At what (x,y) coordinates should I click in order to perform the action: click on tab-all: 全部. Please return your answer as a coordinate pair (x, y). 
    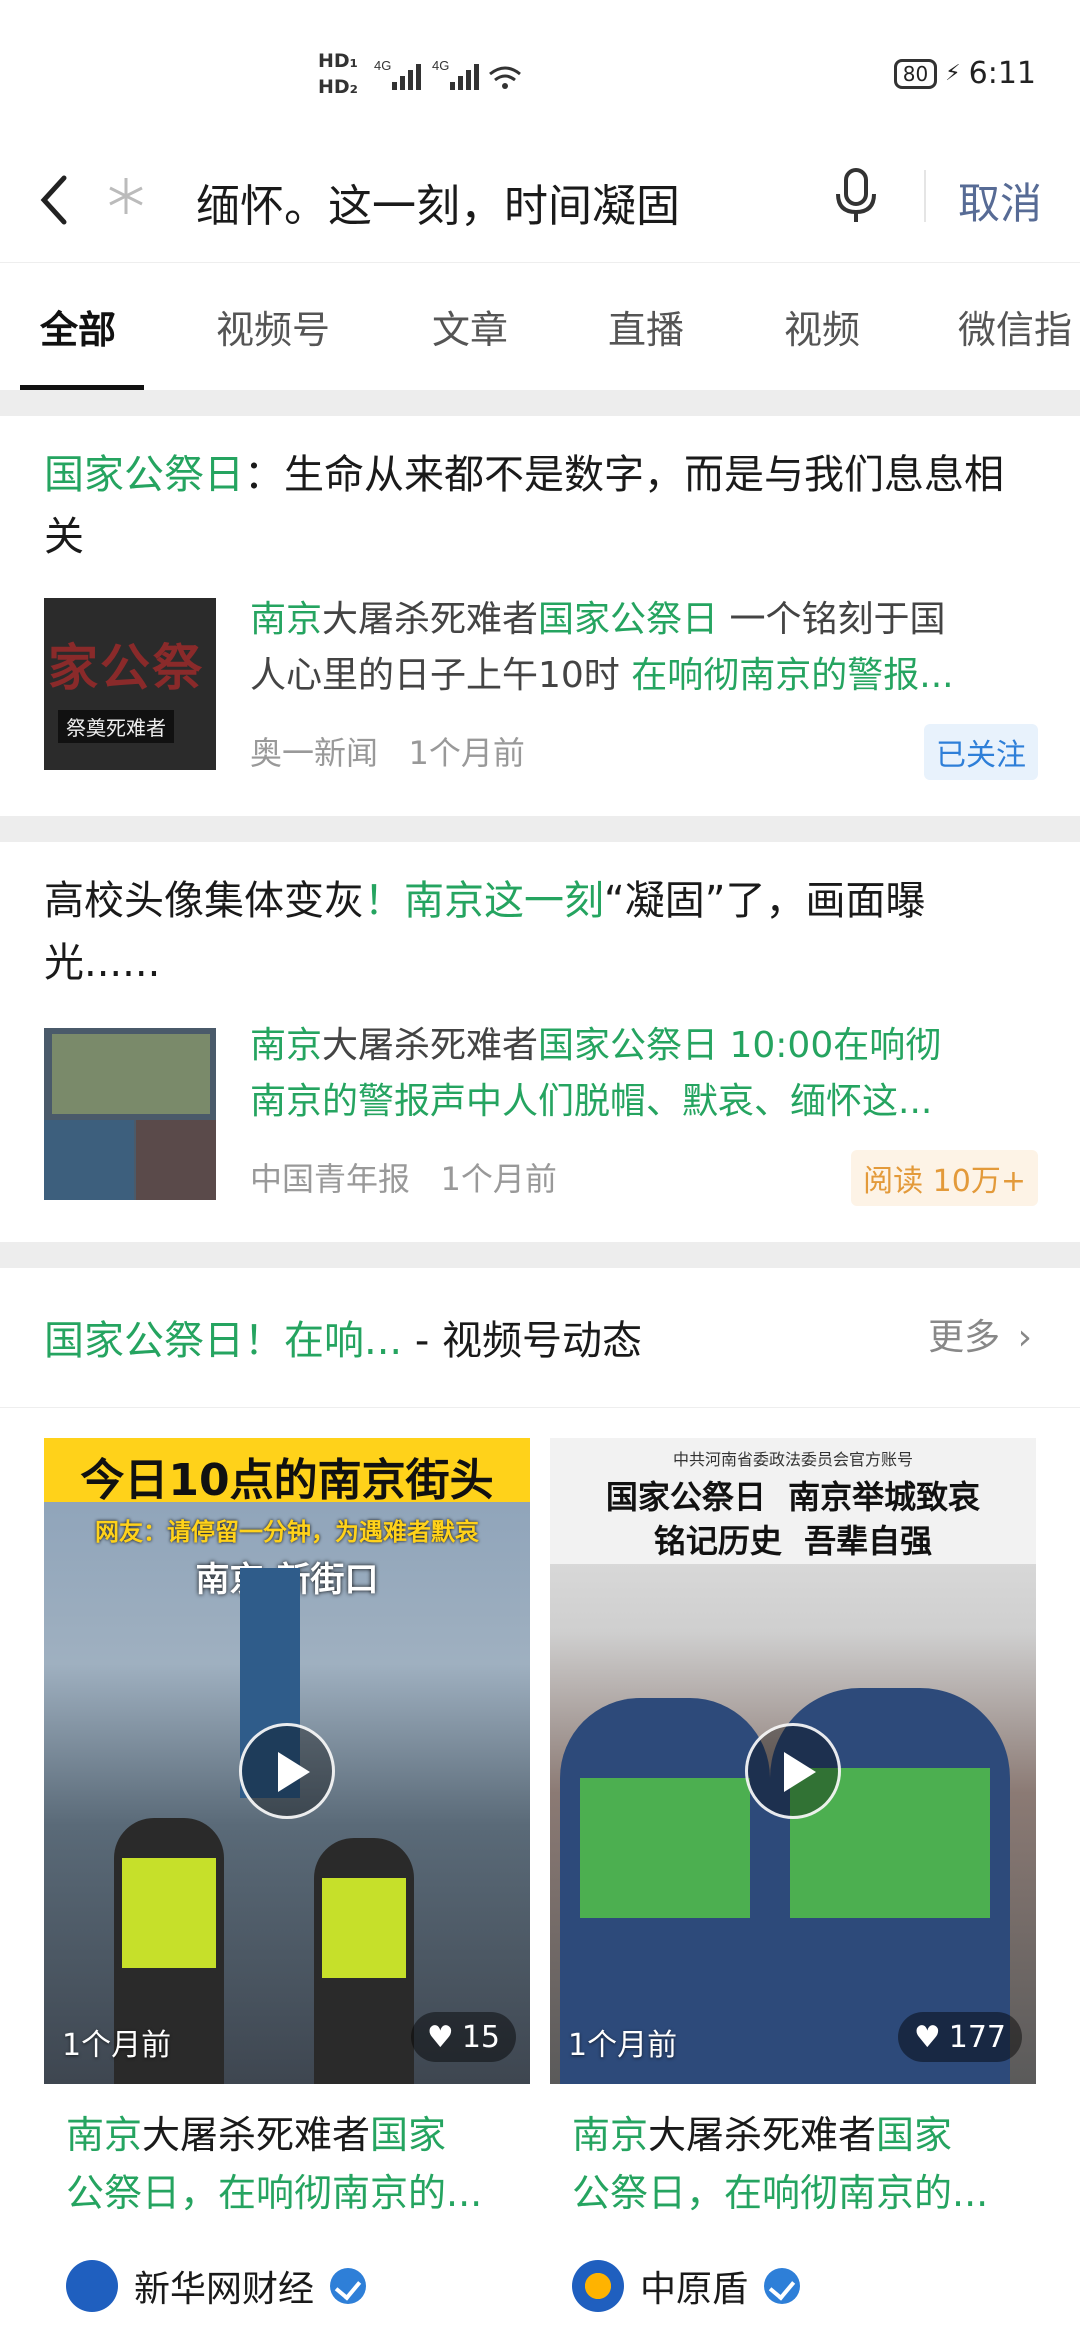
    Looking at the image, I should click on (78, 326).